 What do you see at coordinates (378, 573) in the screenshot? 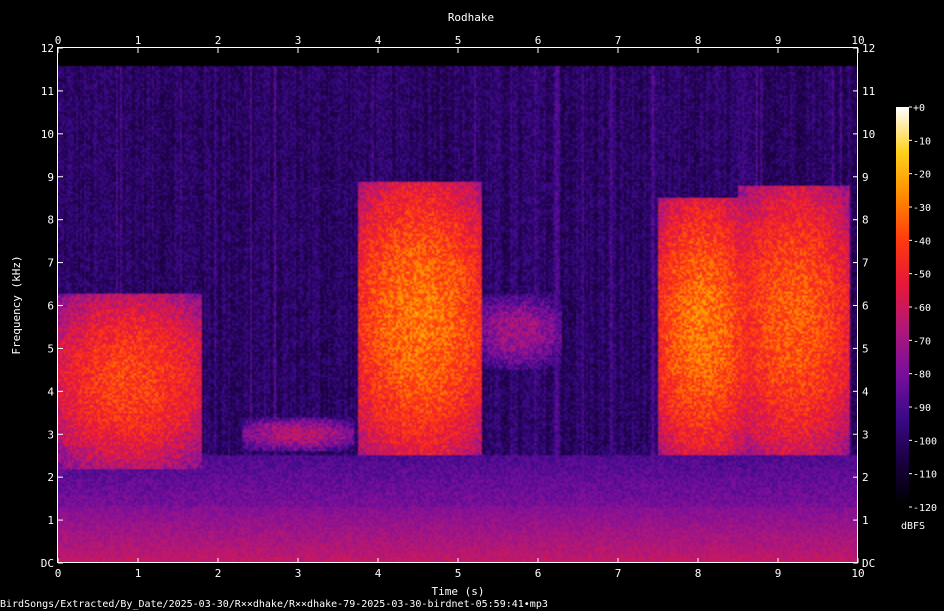
I see `x-tick-label: 4` at bounding box center [378, 573].